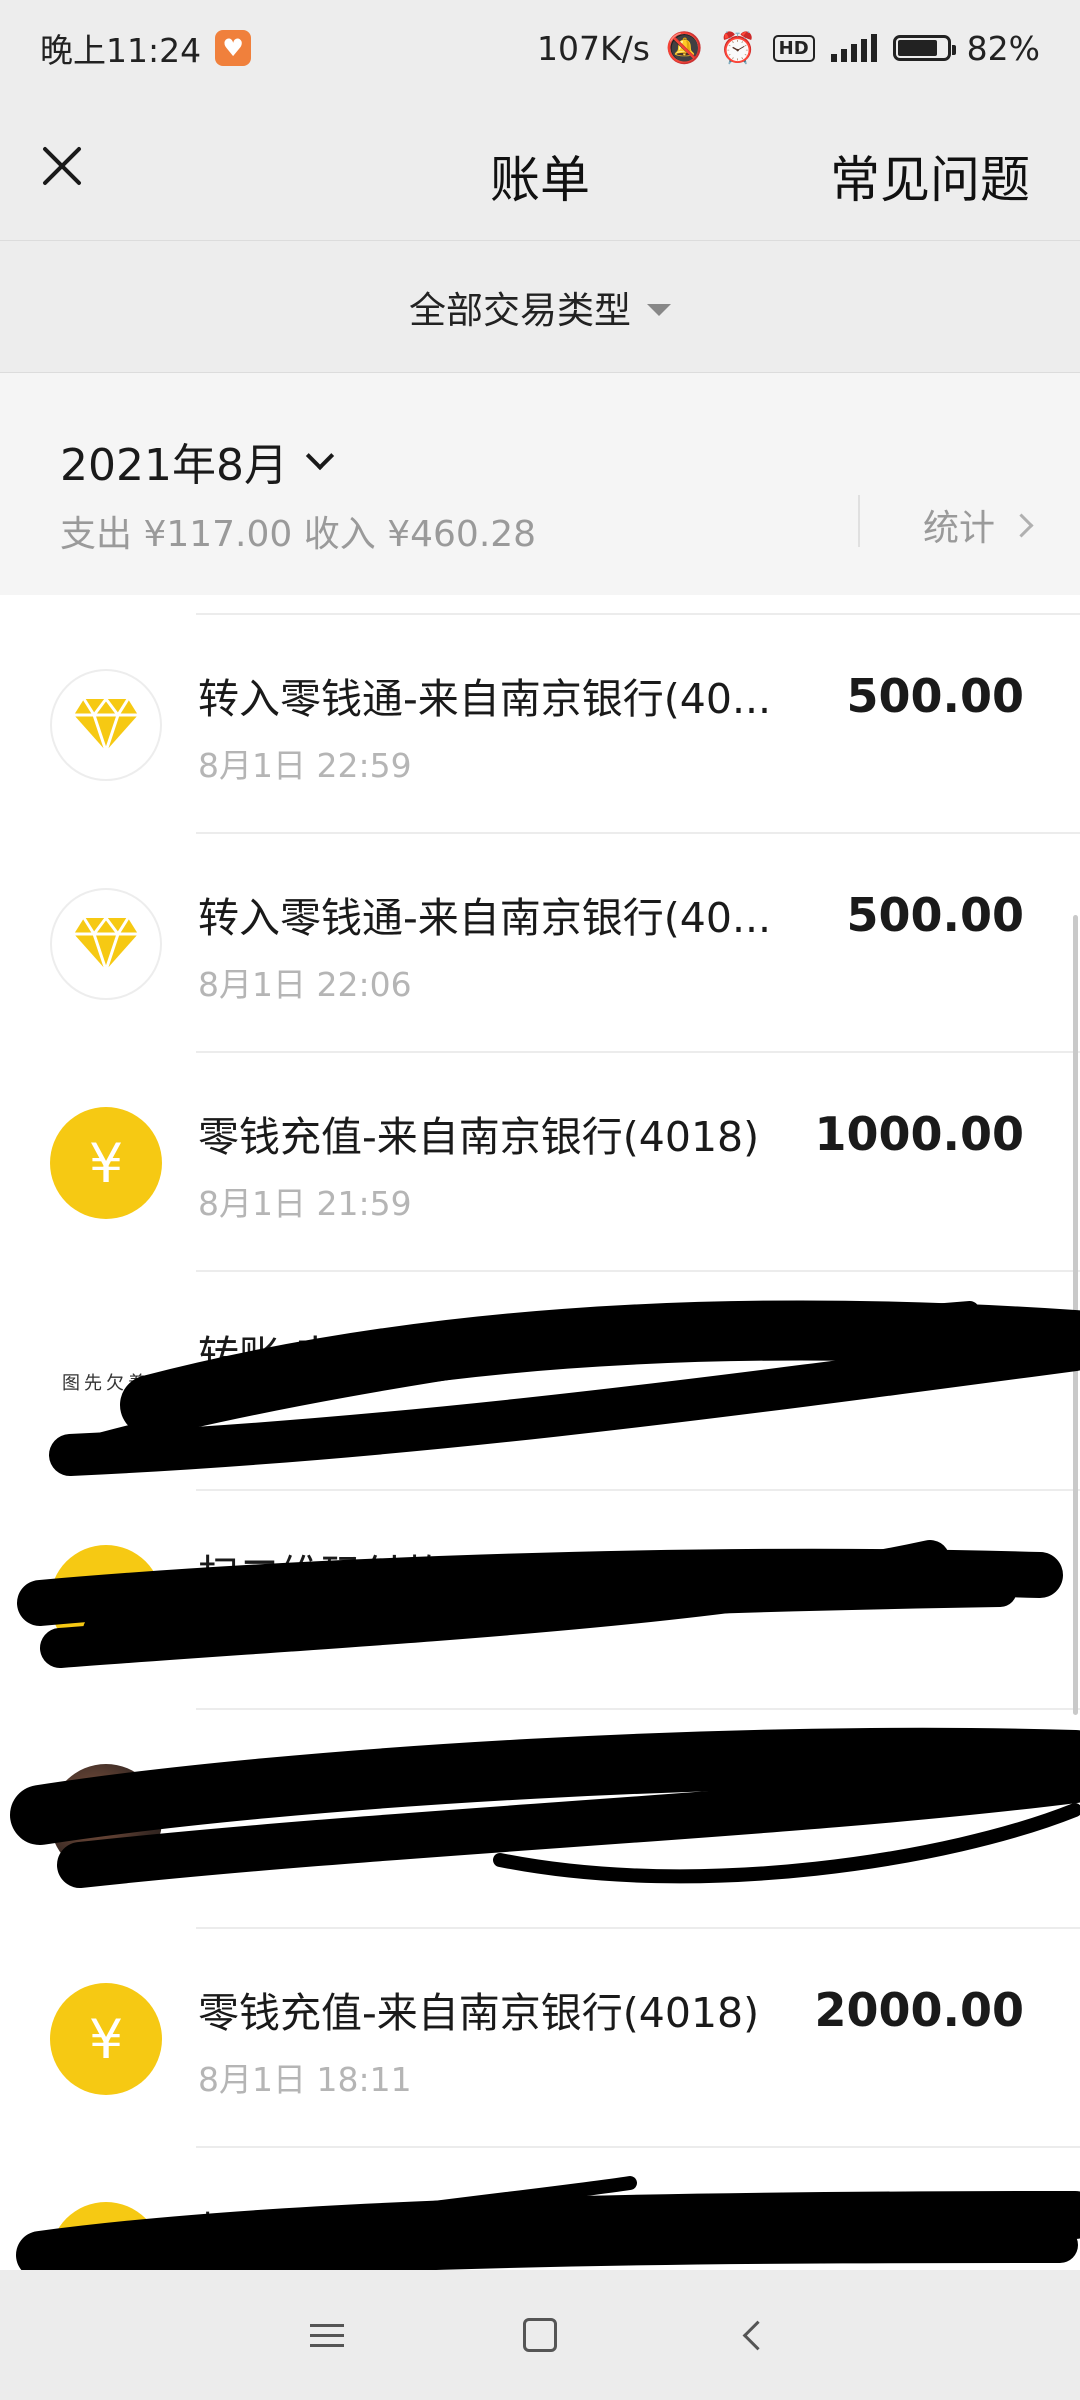 The width and height of the screenshot is (1080, 2400). What do you see at coordinates (757, 2335) in the screenshot?
I see `back-icon` at bounding box center [757, 2335].